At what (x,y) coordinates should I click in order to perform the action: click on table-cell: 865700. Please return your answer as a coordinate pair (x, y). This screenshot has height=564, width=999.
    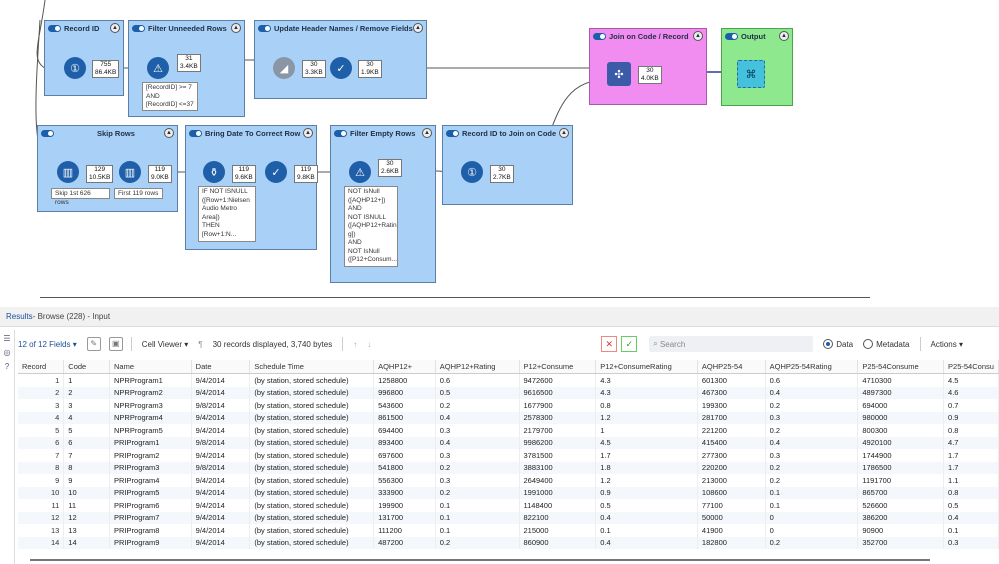
    Looking at the image, I should click on (901, 492).